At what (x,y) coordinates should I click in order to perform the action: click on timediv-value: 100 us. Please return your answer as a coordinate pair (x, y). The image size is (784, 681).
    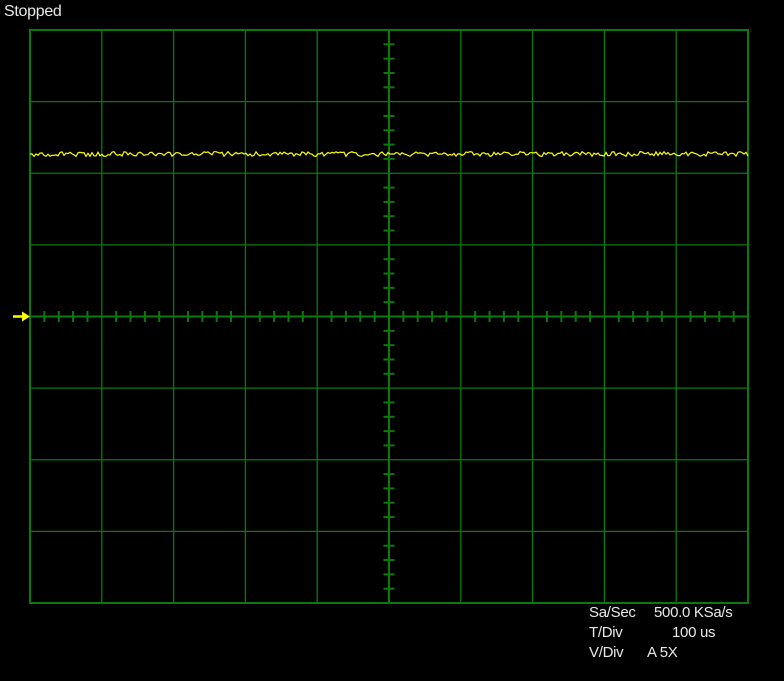
    Looking at the image, I should click on (694, 632).